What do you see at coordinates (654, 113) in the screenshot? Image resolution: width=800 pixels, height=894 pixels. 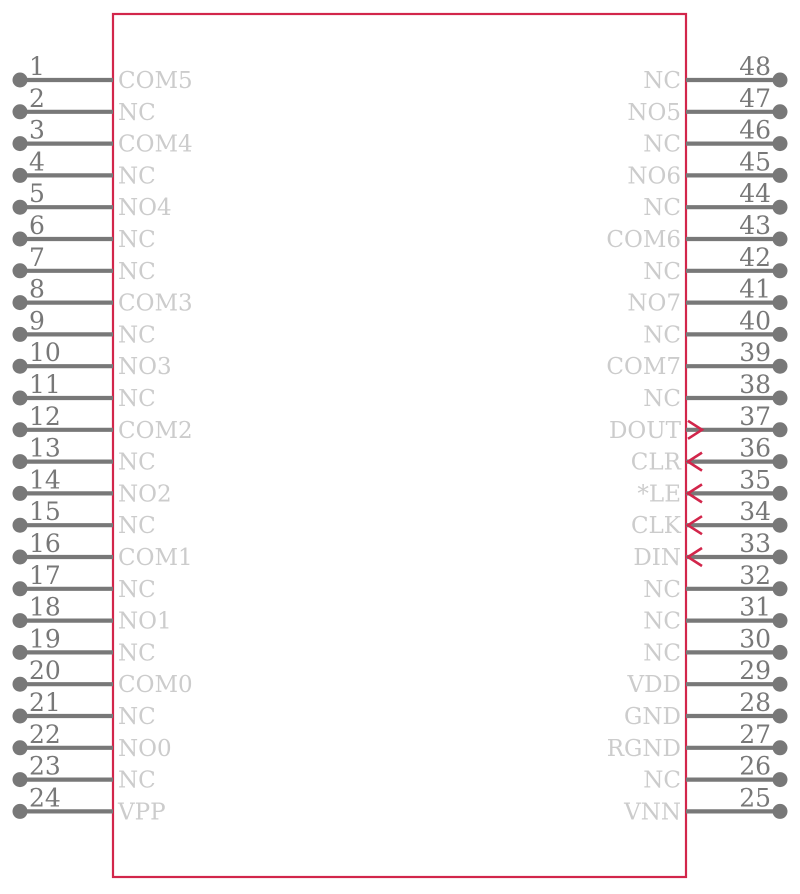 I see `pin-label: NO5` at bounding box center [654, 113].